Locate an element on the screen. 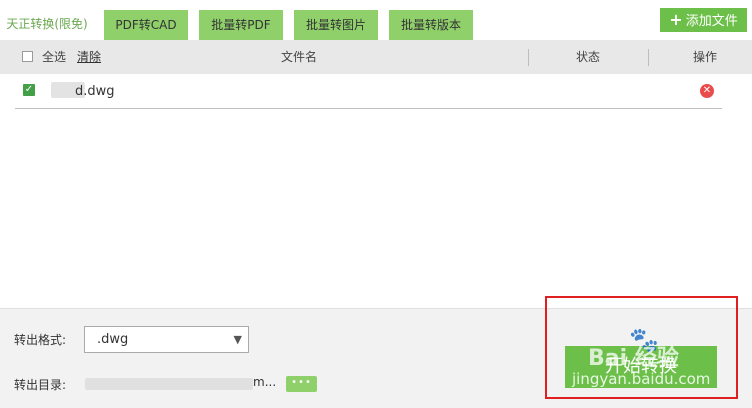  format-label: 转出格式: is located at coordinates (40, 340).